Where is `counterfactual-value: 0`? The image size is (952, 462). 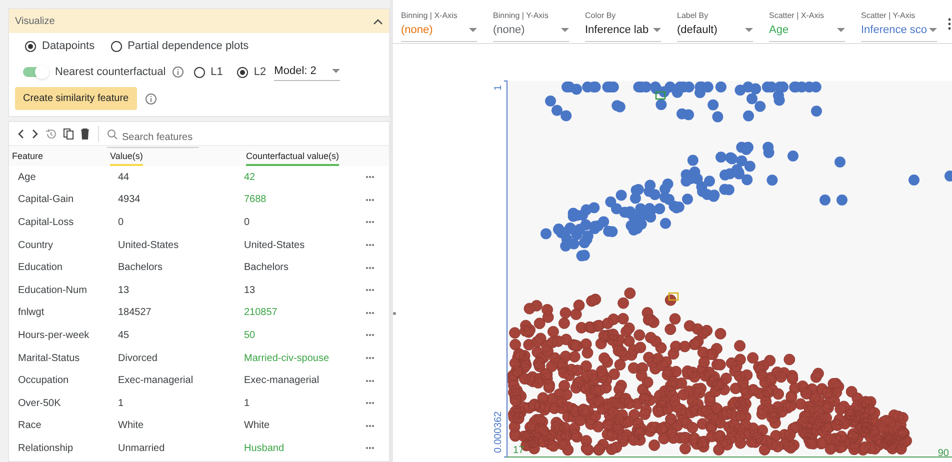
counterfactual-value: 0 is located at coordinates (247, 223).